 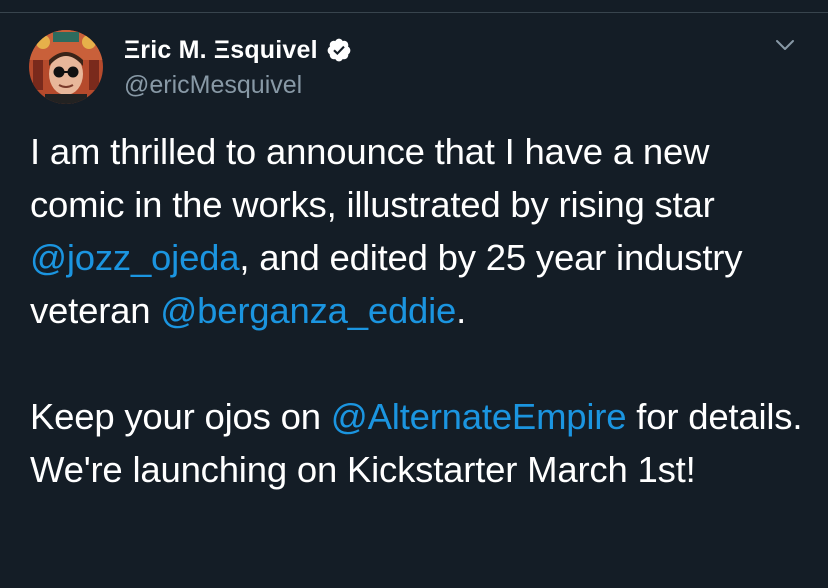 What do you see at coordinates (135, 257) in the screenshot?
I see `mention-link: @jozz_ojeda` at bounding box center [135, 257].